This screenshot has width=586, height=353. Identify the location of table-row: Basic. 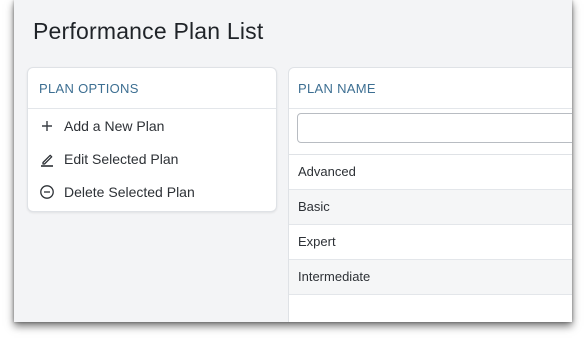
(430, 207).